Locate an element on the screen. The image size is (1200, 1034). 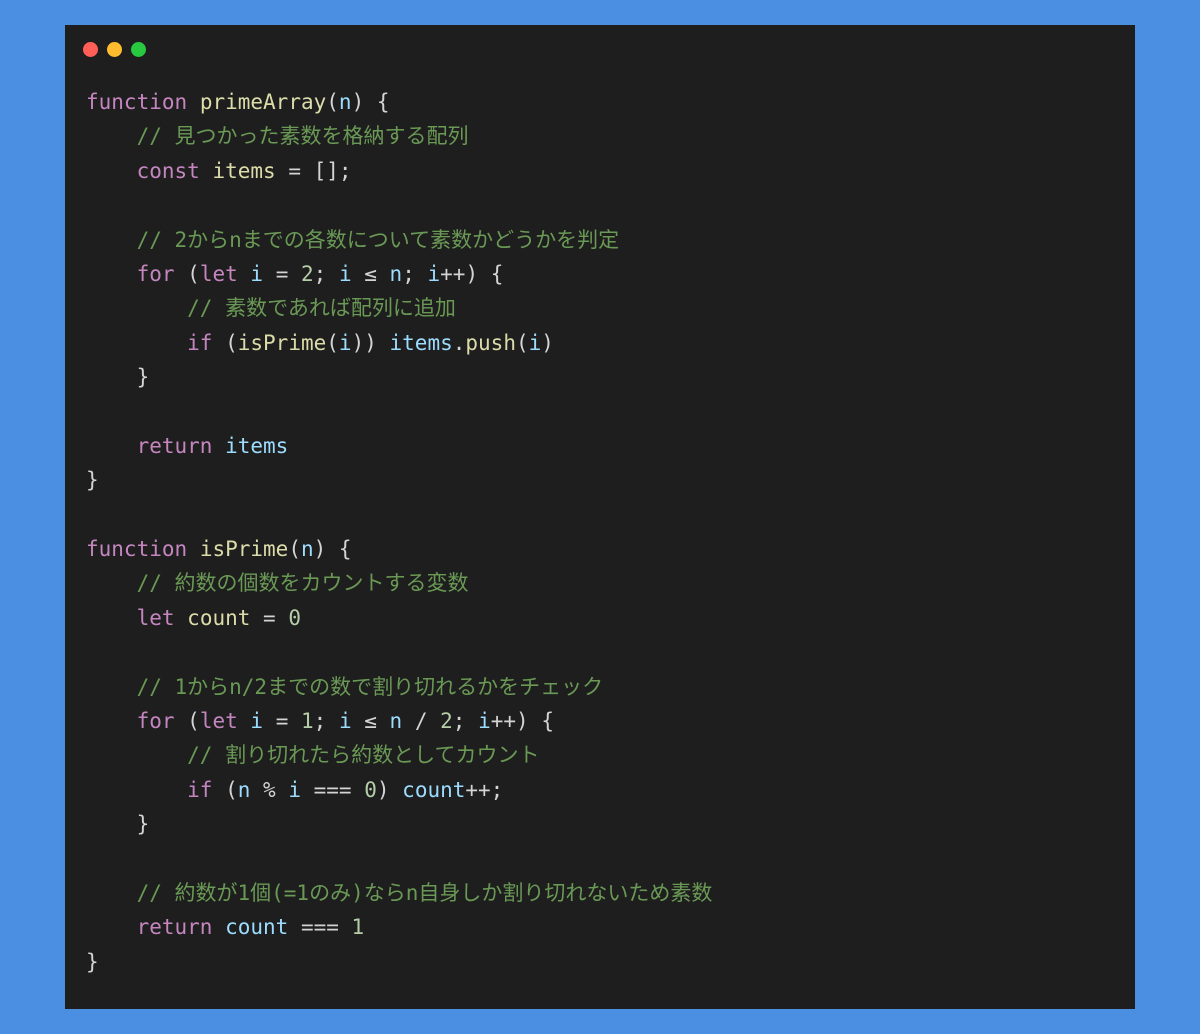
code-line: // 約数が1個(=1のみ)ならn自身しか割り切れないため素数 is located at coordinates (600, 893).